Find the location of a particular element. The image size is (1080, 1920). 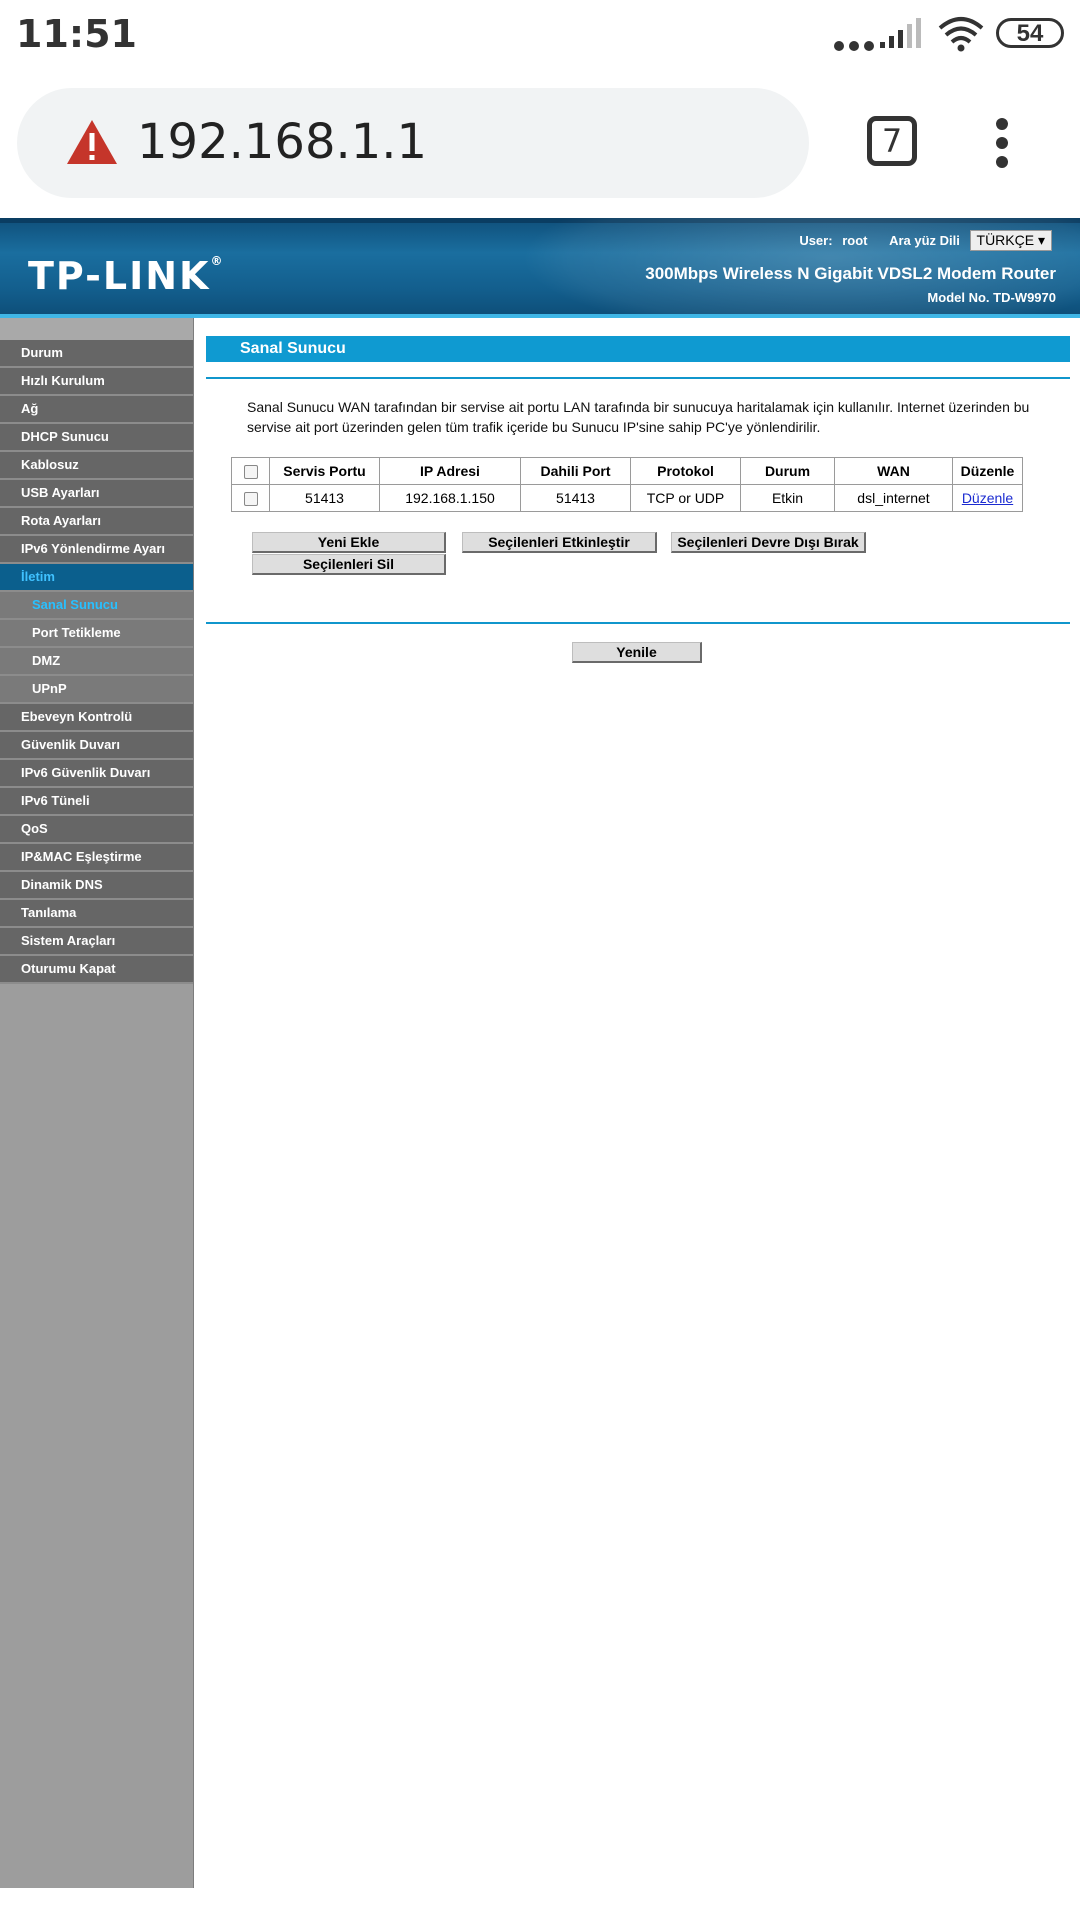

sidebar-item-ipv6-tuneli: IPv6 Tüneli is located at coordinates (96, 802).